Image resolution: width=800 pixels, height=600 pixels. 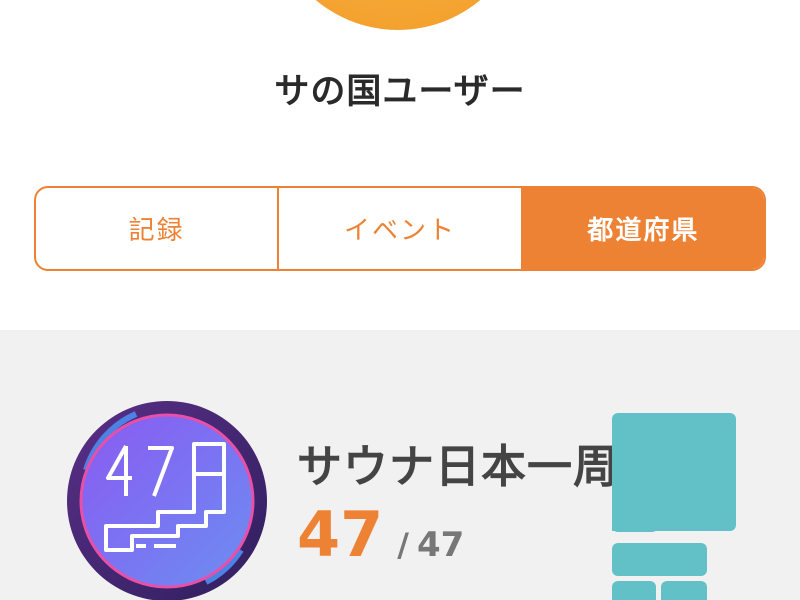 What do you see at coordinates (684, 590) in the screenshot?
I see `map-tile-iwate` at bounding box center [684, 590].